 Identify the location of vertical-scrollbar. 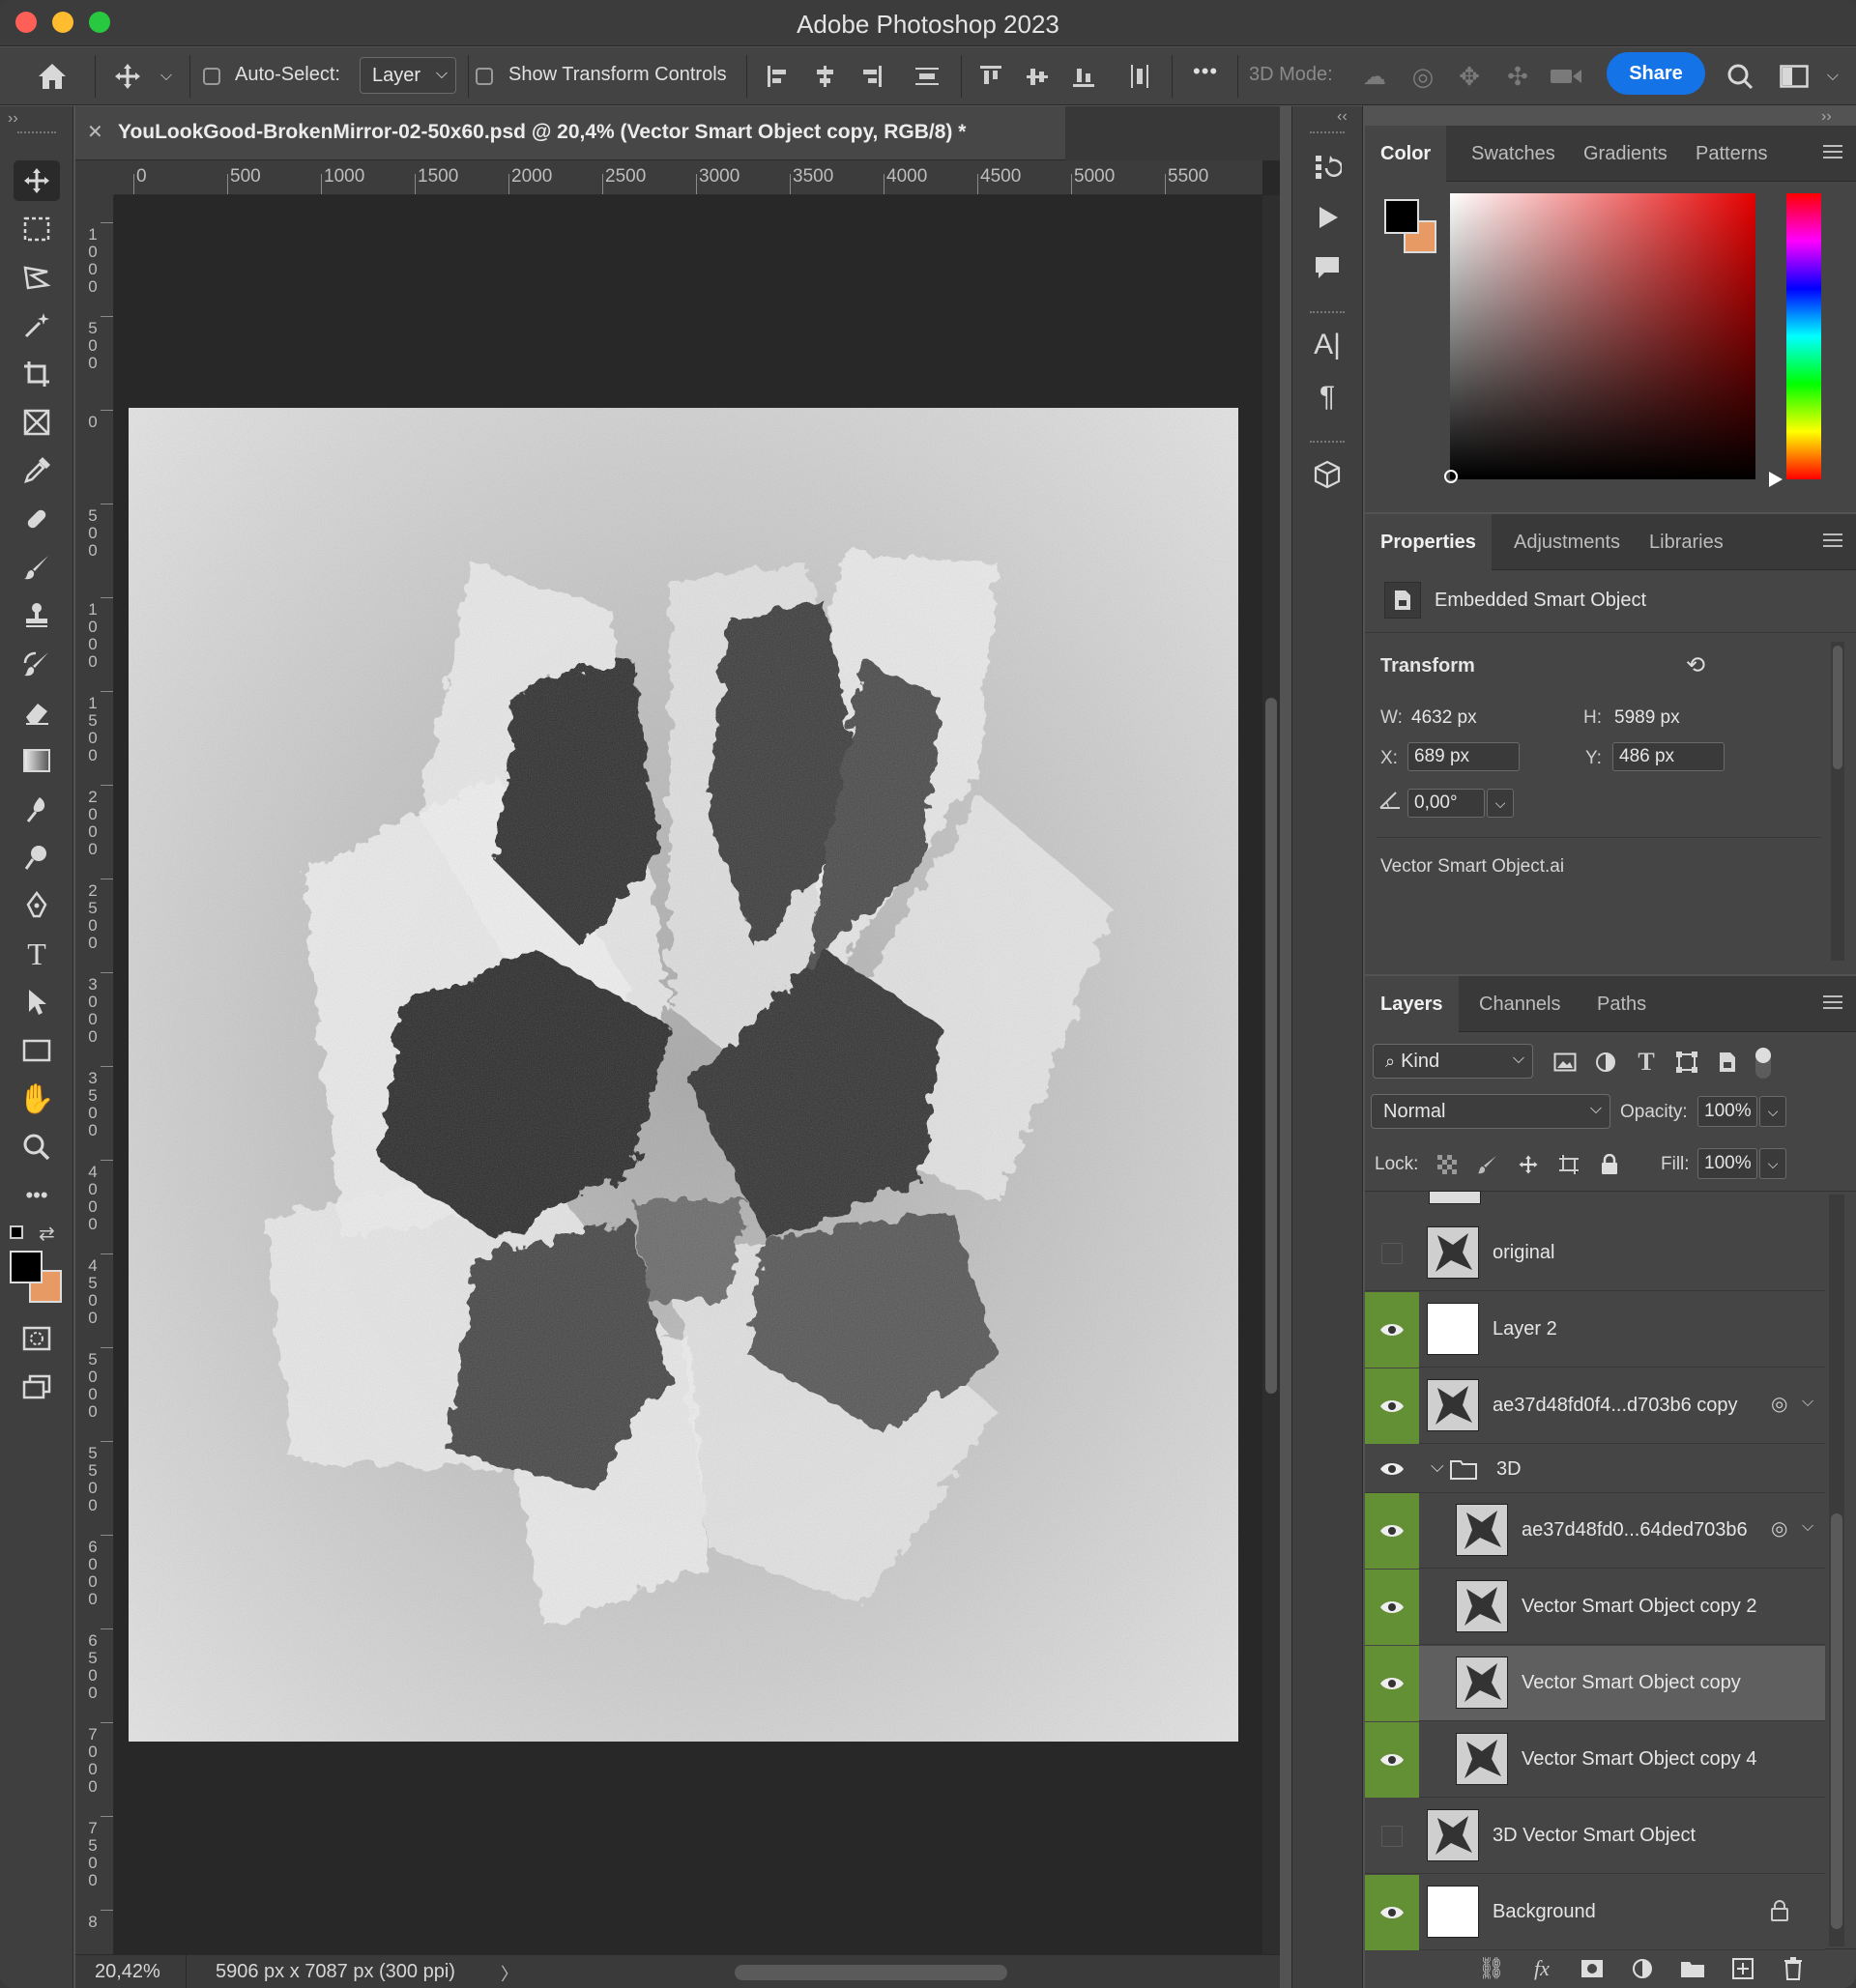
(1271, 1074).